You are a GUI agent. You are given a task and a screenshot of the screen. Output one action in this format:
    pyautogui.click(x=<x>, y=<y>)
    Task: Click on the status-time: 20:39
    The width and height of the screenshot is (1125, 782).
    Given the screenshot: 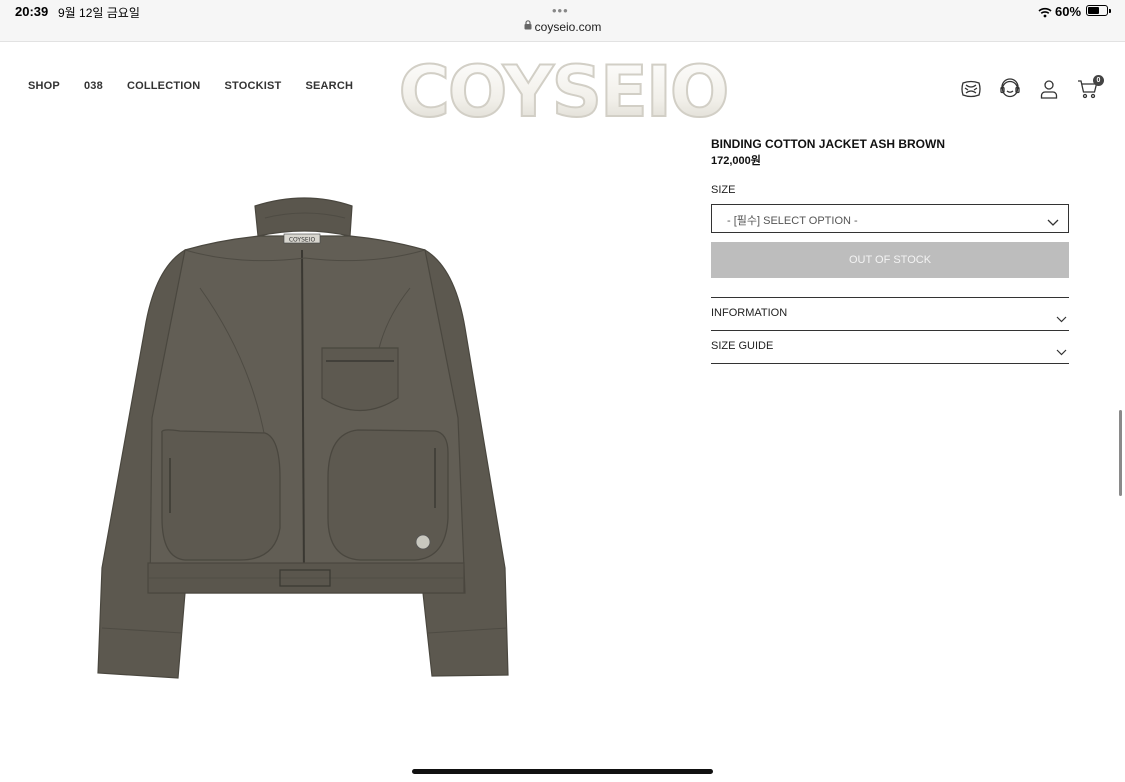 What is the action you would take?
    pyautogui.click(x=32, y=11)
    